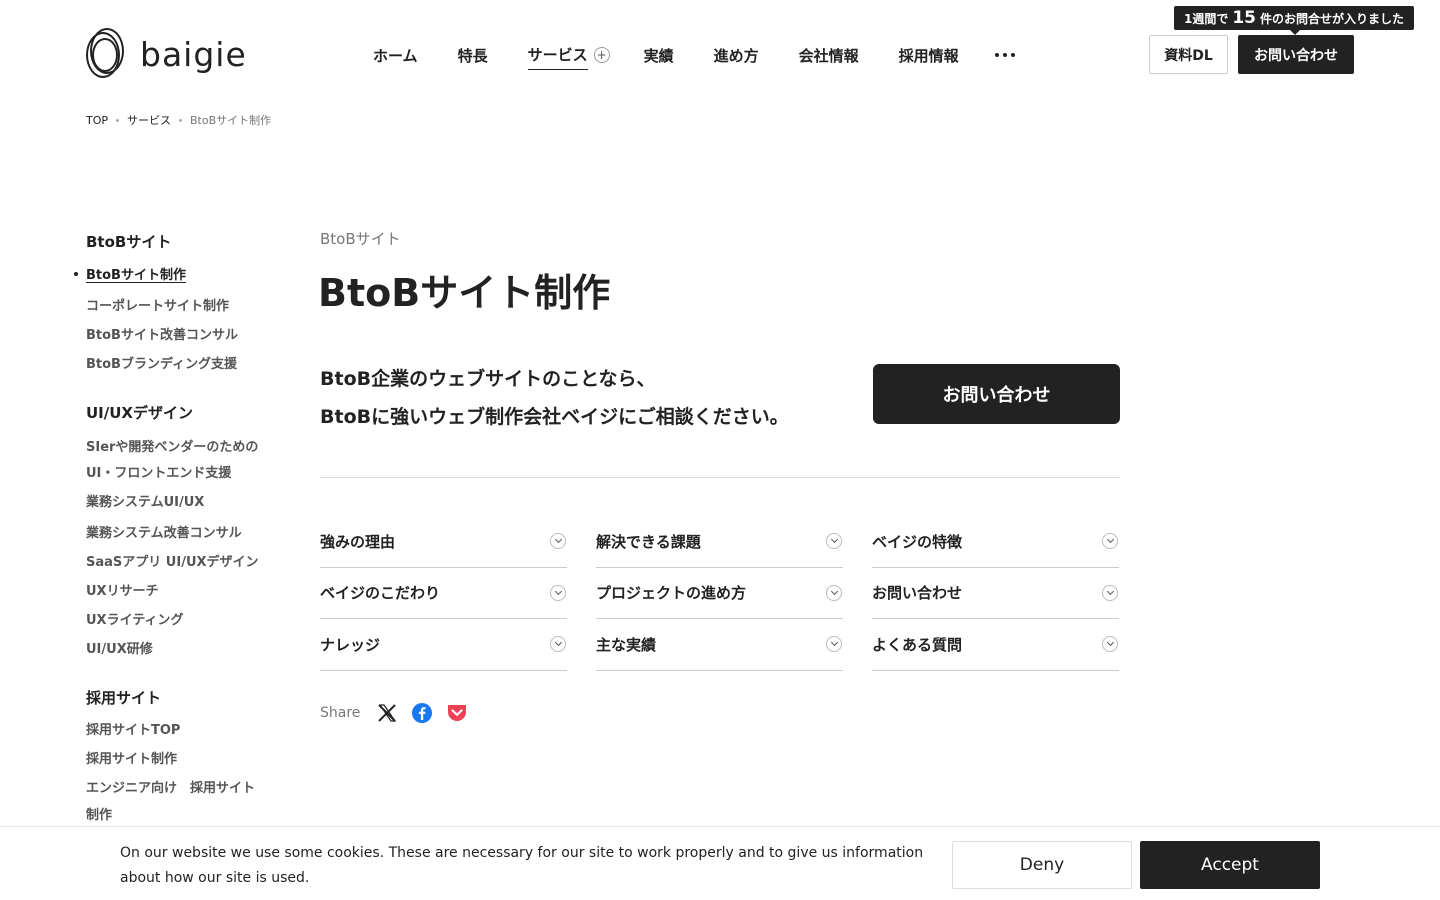  I want to click on inquiry-count-tooltip: 1週間で 15 件のお問合せが入りました, so click(1294, 20).